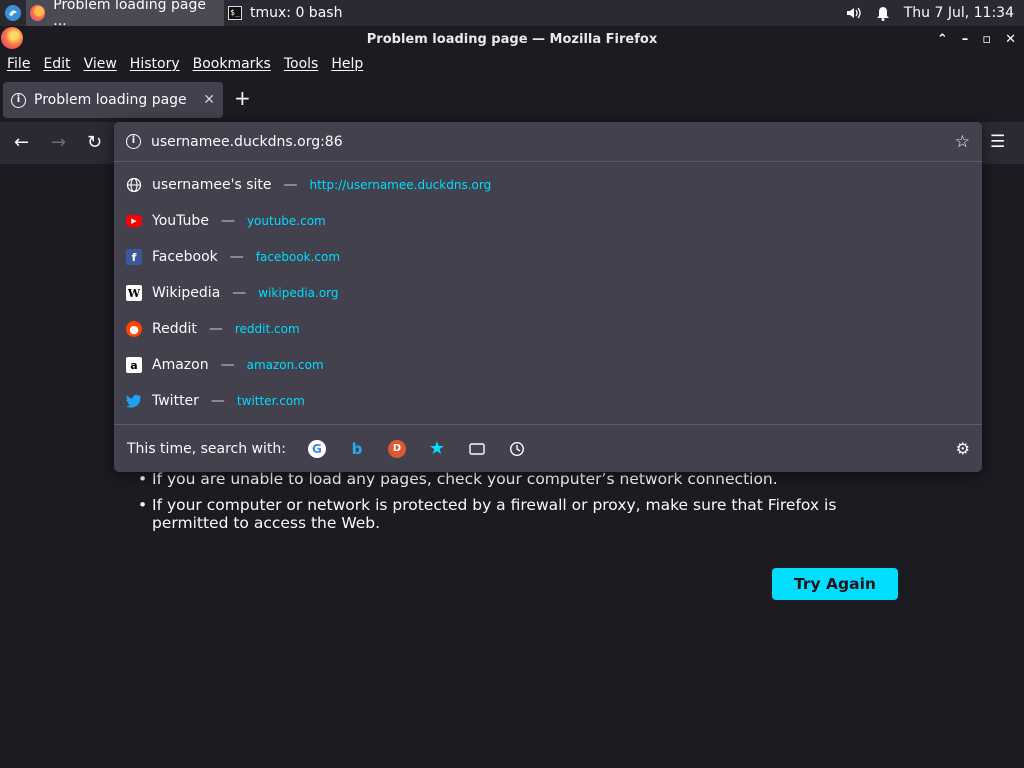 This screenshot has width=1024, height=768. Describe the element at coordinates (185, 257) in the screenshot. I see `suggestion-title: Facebook` at that location.